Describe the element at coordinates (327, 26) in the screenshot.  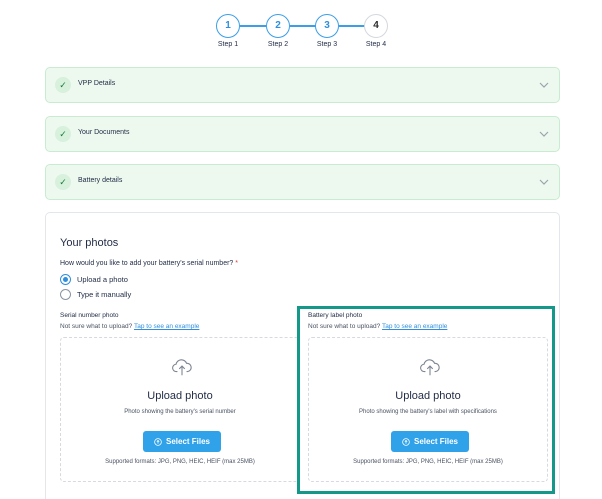
I see `step-3-circle: 3` at that location.